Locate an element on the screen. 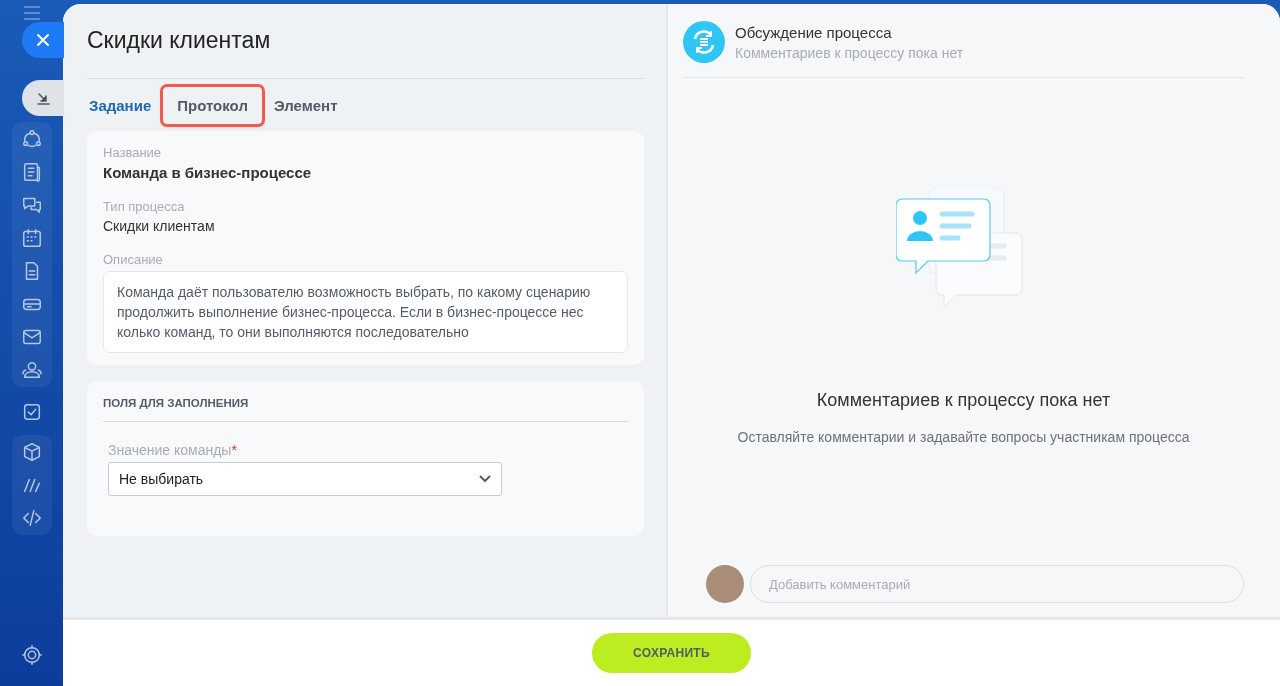 Image resolution: width=1280 pixels, height=686 pixels. code-icon is located at coordinates (31, 518).